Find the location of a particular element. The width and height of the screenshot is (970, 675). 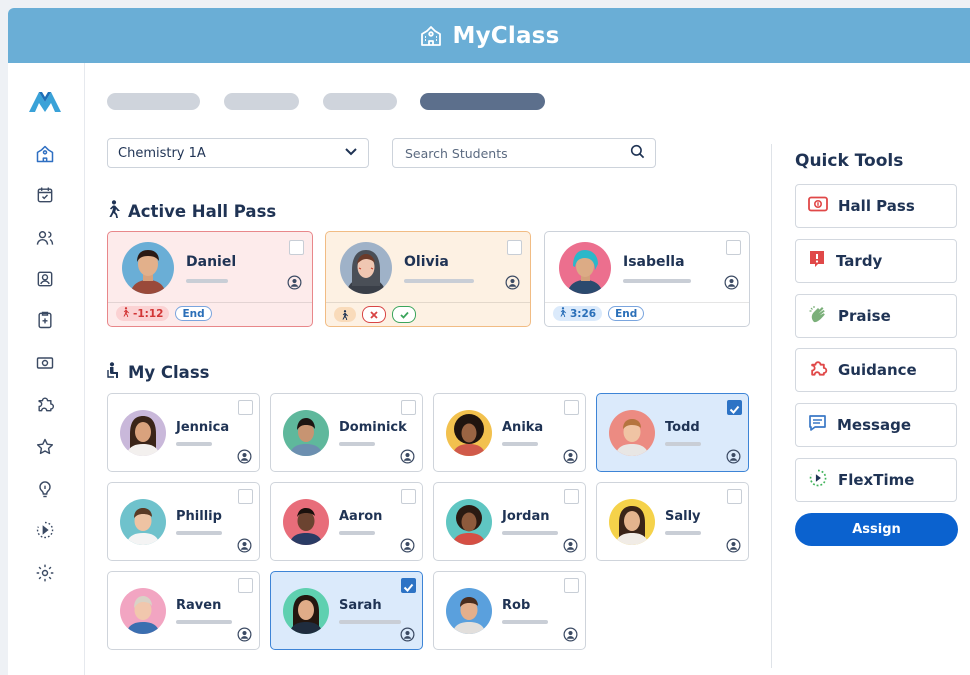

seated-student-icon is located at coordinates (114, 372).